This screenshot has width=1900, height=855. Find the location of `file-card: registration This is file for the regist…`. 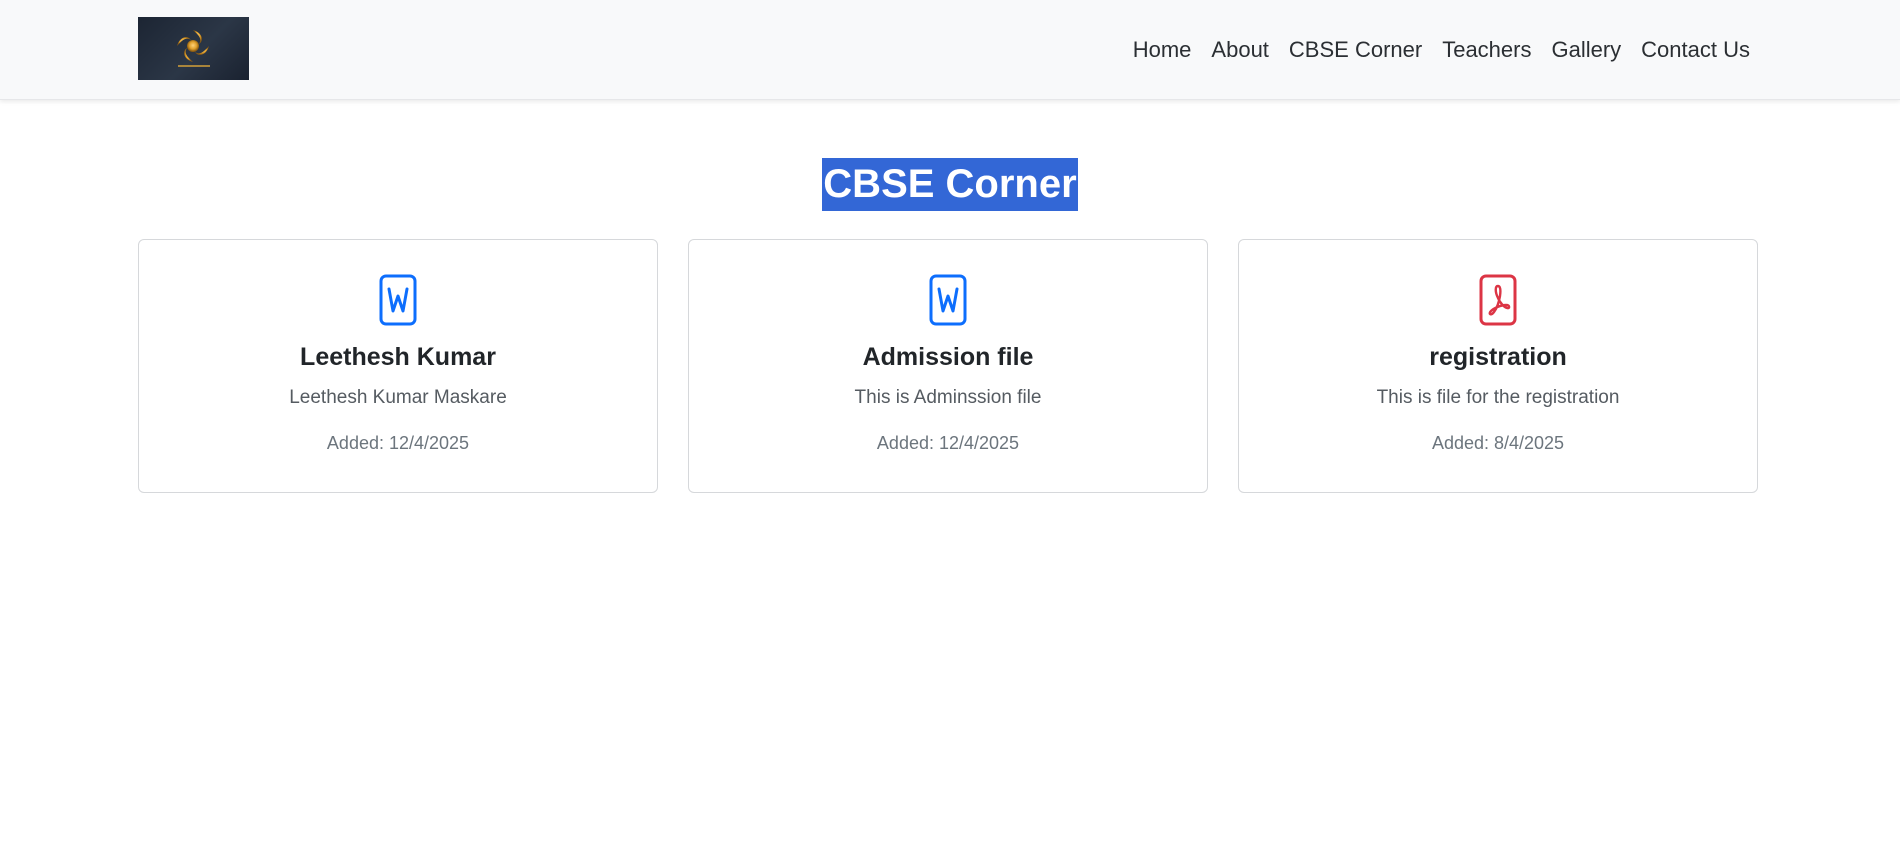

file-card: registration This is file for the regist… is located at coordinates (1498, 366).